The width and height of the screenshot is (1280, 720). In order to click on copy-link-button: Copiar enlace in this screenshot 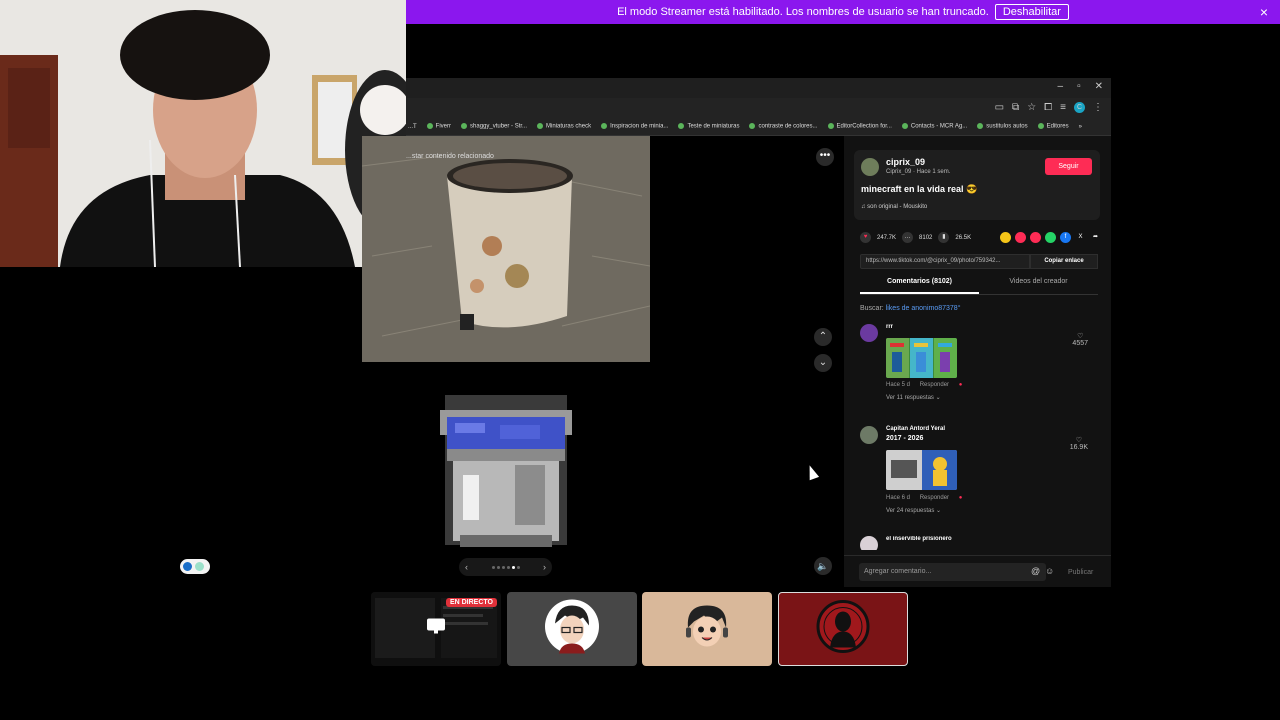, I will do `click(1064, 261)`.